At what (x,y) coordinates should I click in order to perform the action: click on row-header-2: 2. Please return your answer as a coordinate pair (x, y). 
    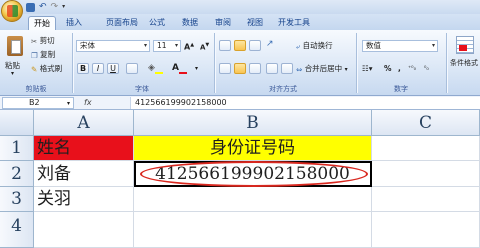
    Looking at the image, I should click on (17, 174).